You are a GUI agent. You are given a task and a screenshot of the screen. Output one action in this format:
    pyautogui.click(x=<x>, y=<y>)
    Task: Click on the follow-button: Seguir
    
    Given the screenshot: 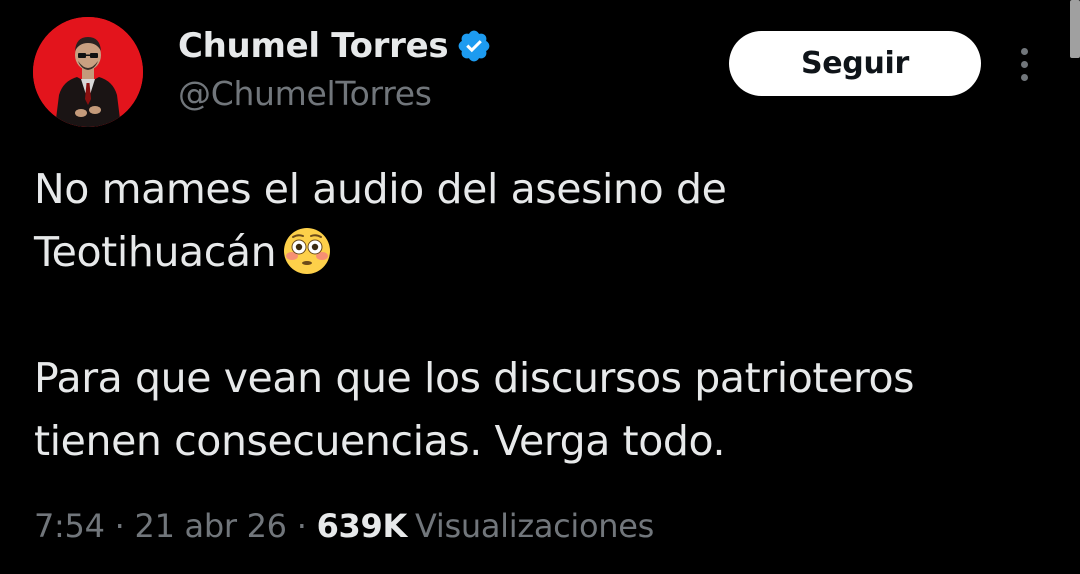 What is the action you would take?
    pyautogui.click(x=855, y=63)
    